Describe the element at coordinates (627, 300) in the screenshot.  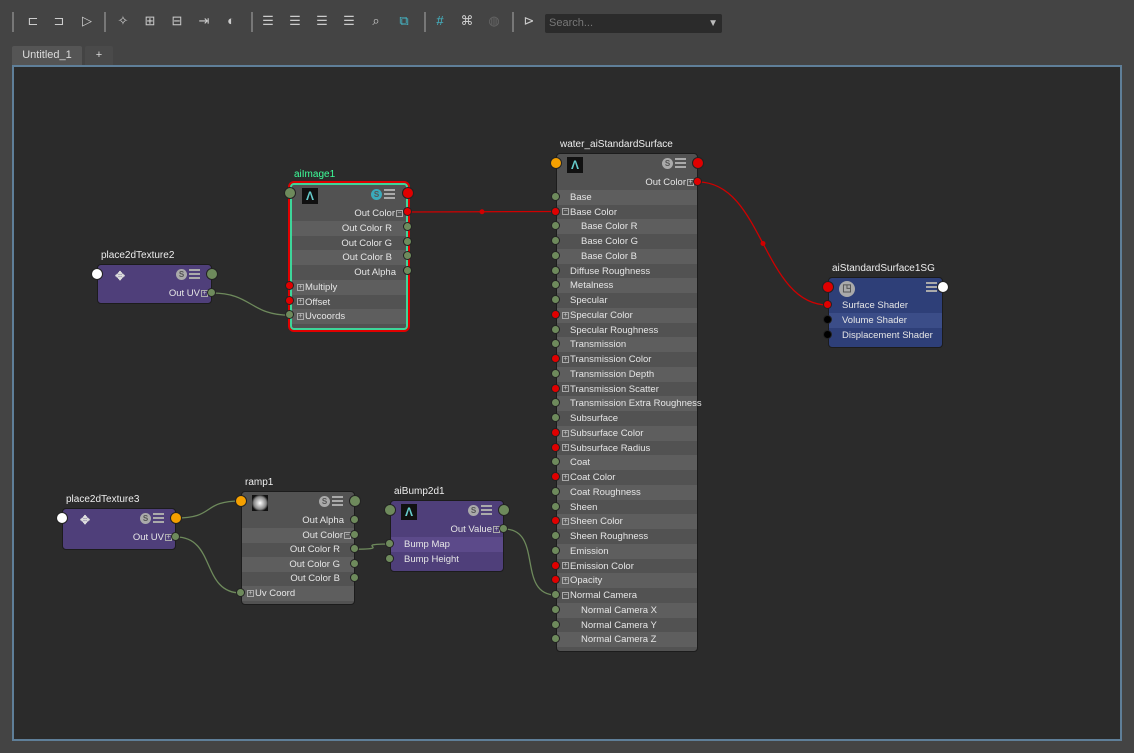
I see `attribute-row: Specular` at that location.